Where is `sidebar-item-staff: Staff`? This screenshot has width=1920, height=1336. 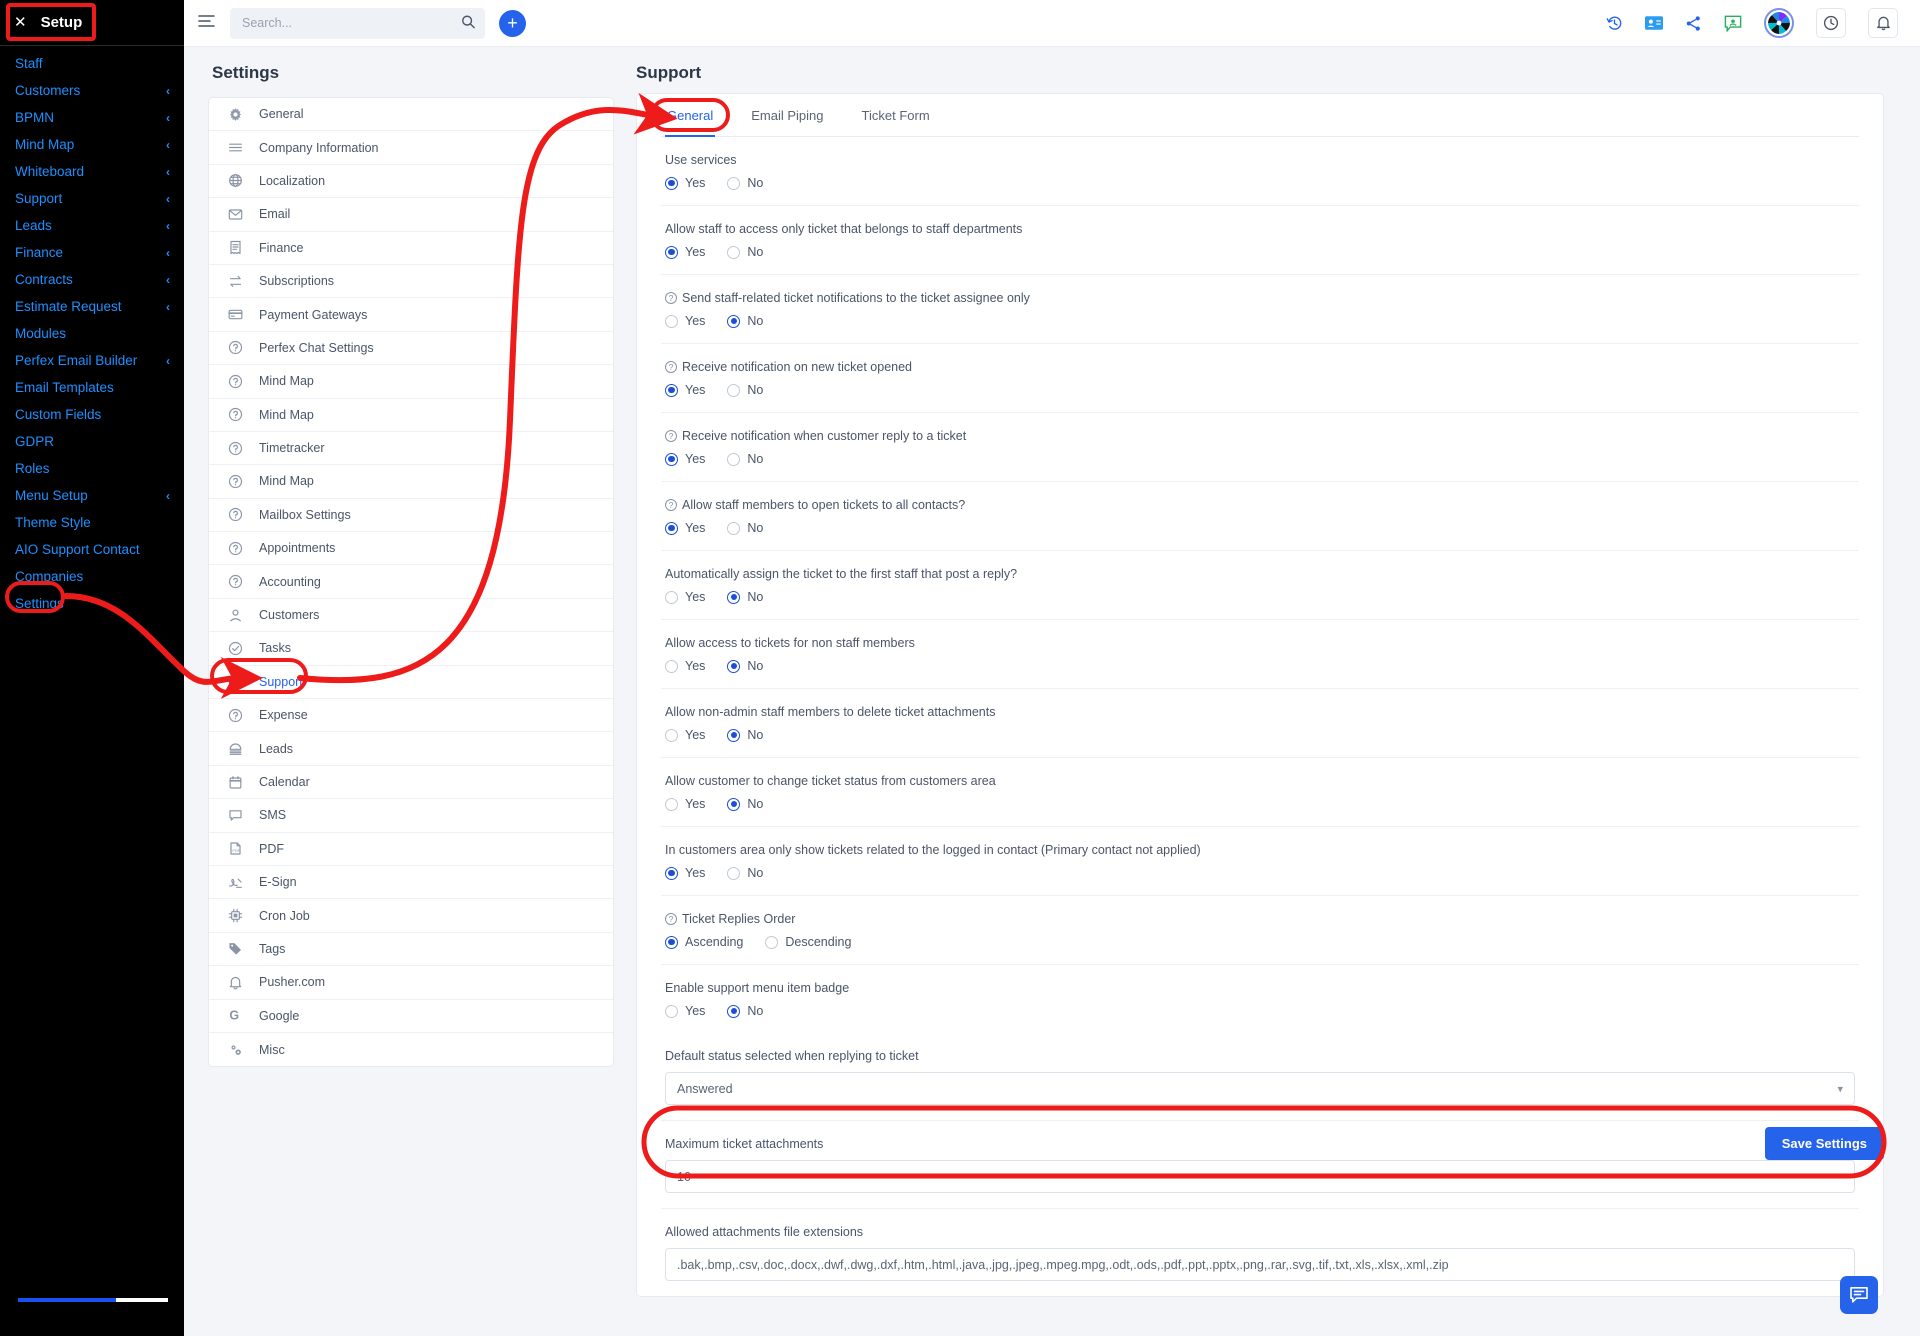 sidebar-item-staff: Staff is located at coordinates (92, 63).